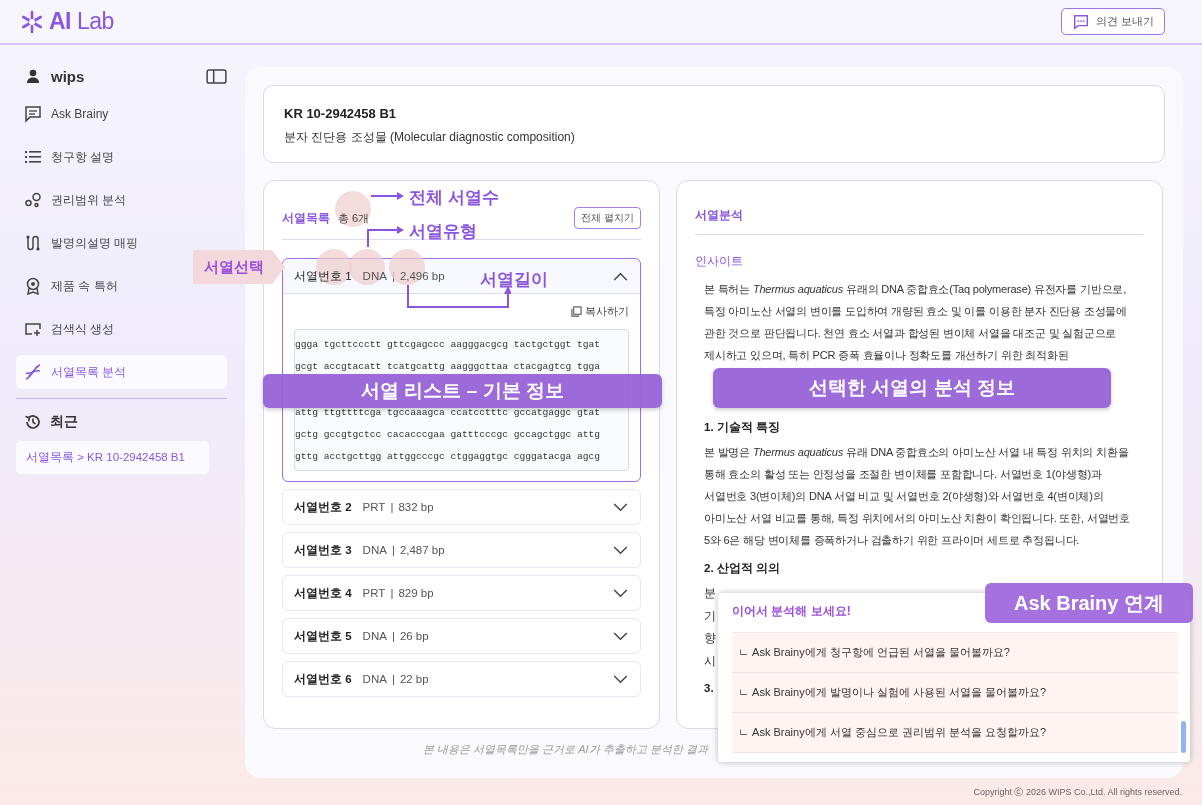  What do you see at coordinates (710, 638) in the screenshot?
I see `text-fragment: 향` at bounding box center [710, 638].